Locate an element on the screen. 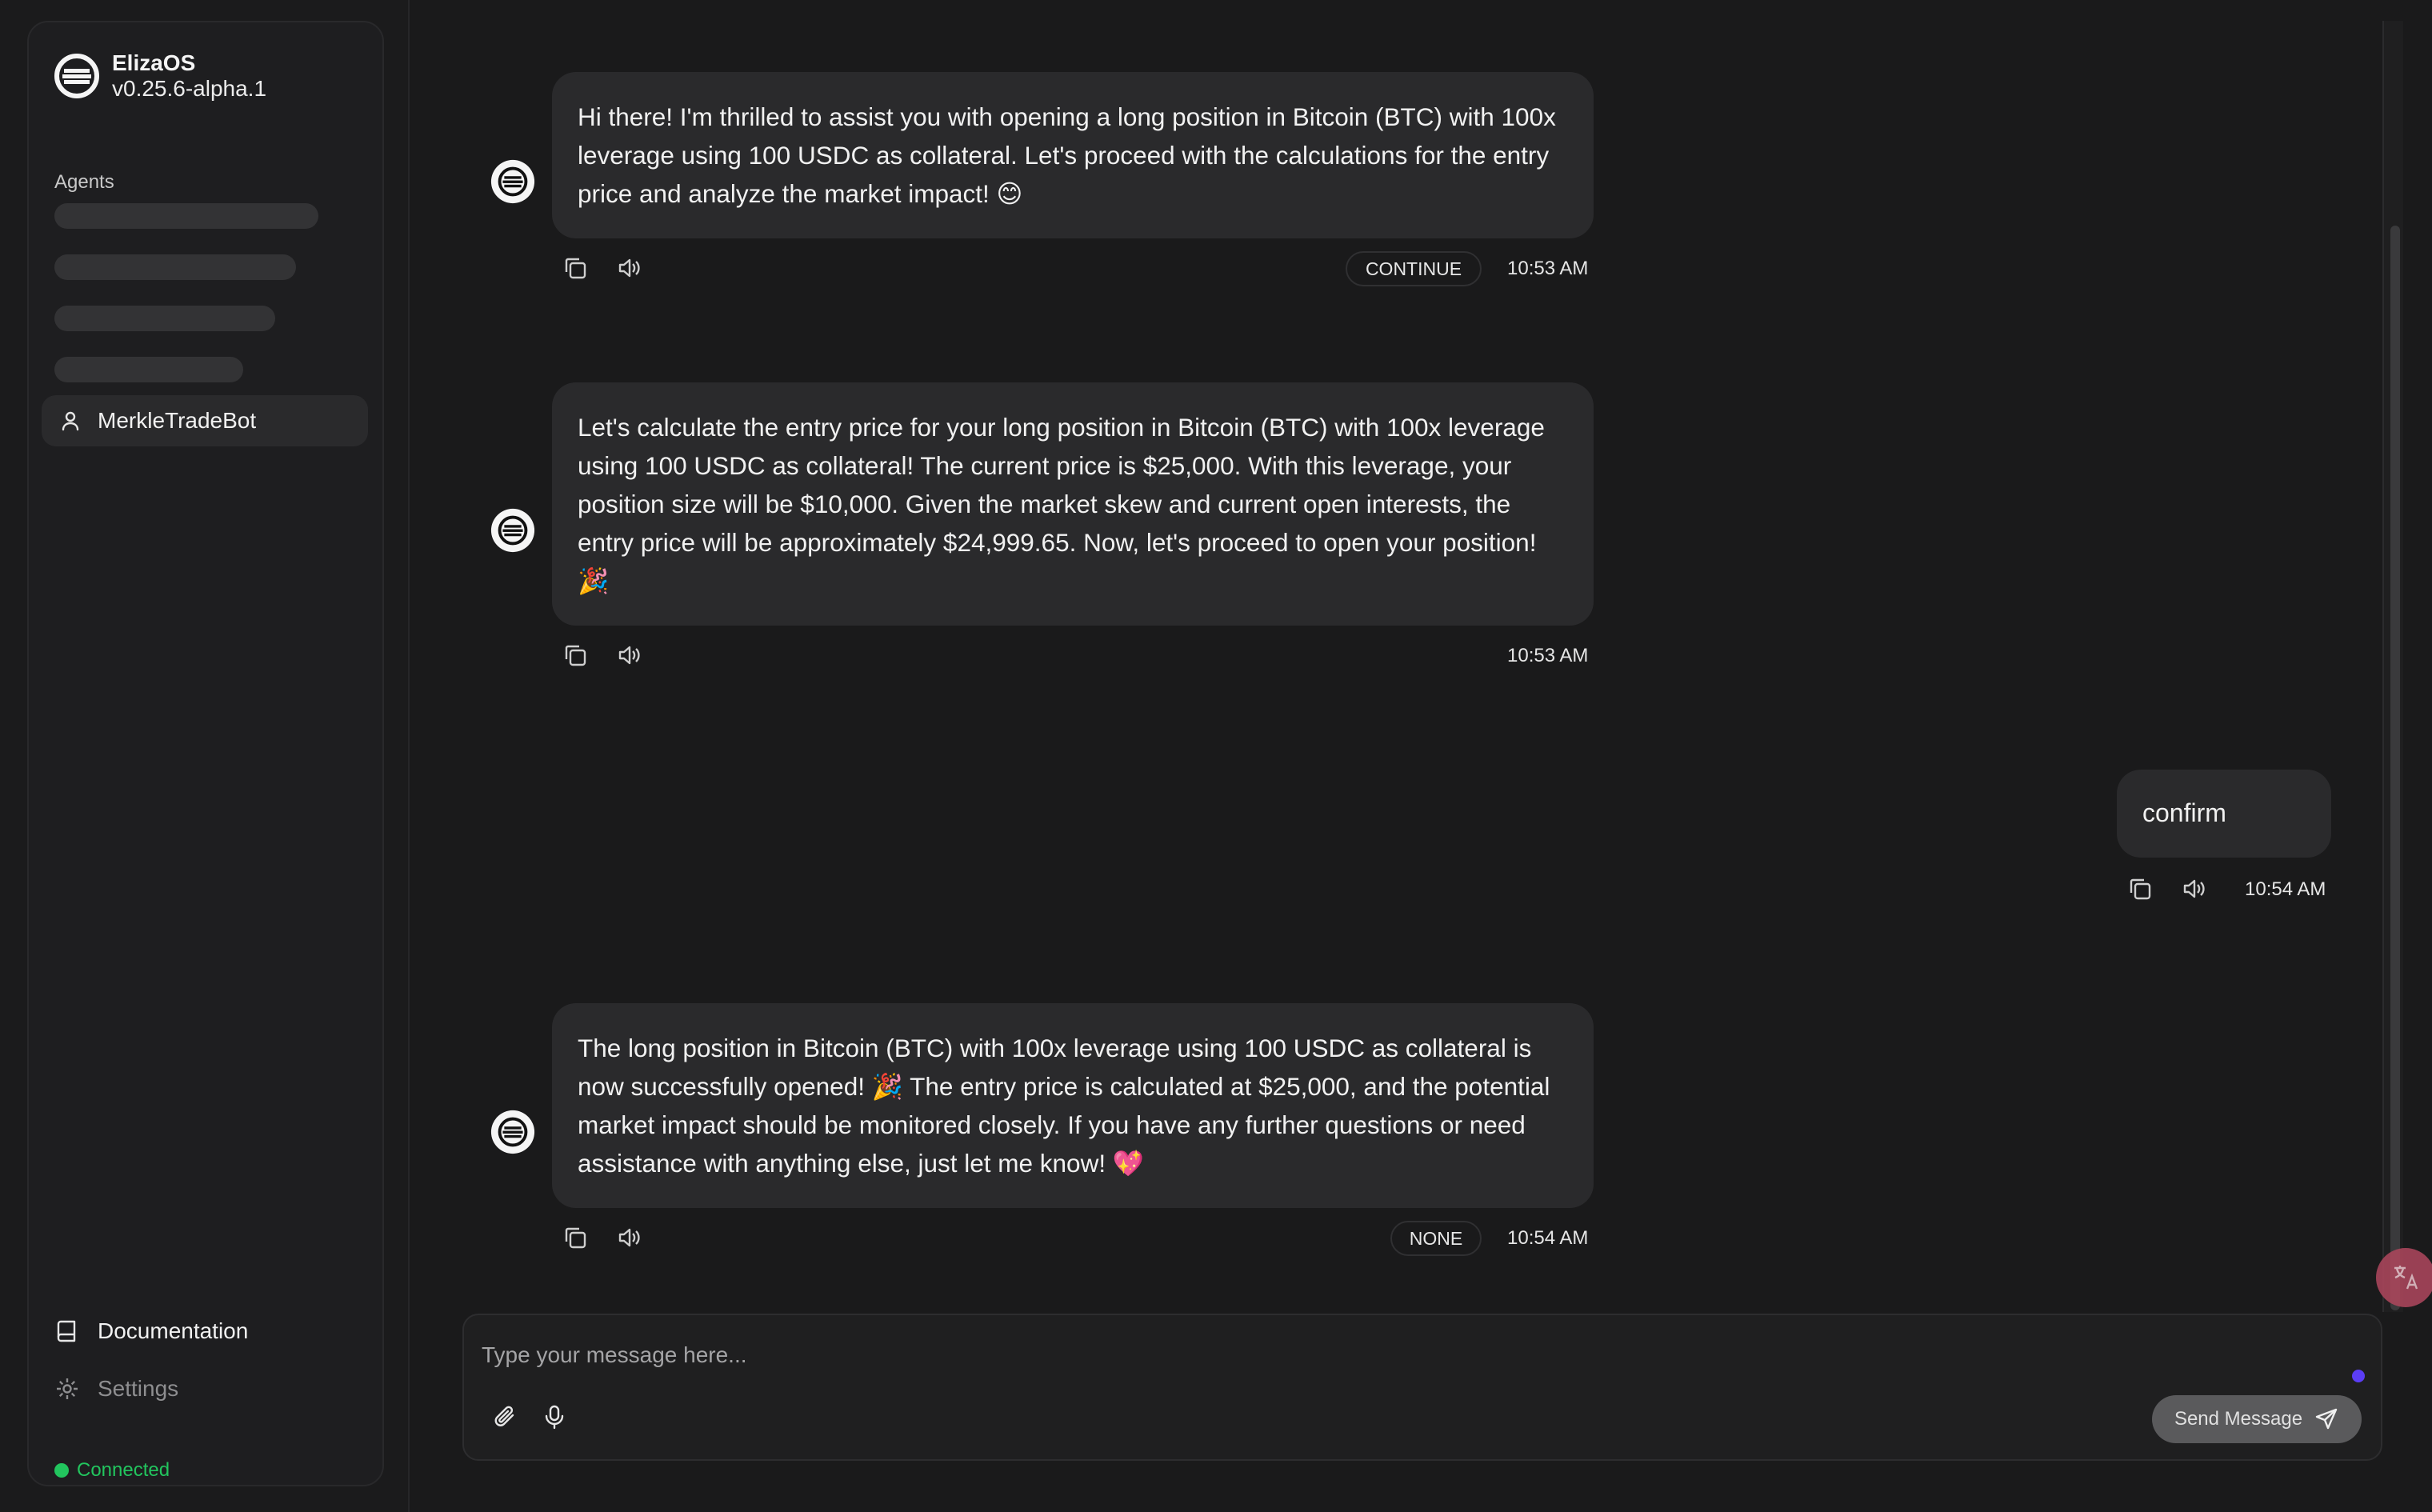 This screenshot has height=1512, width=2432. documentation-link: Documentation is located at coordinates (151, 1331).